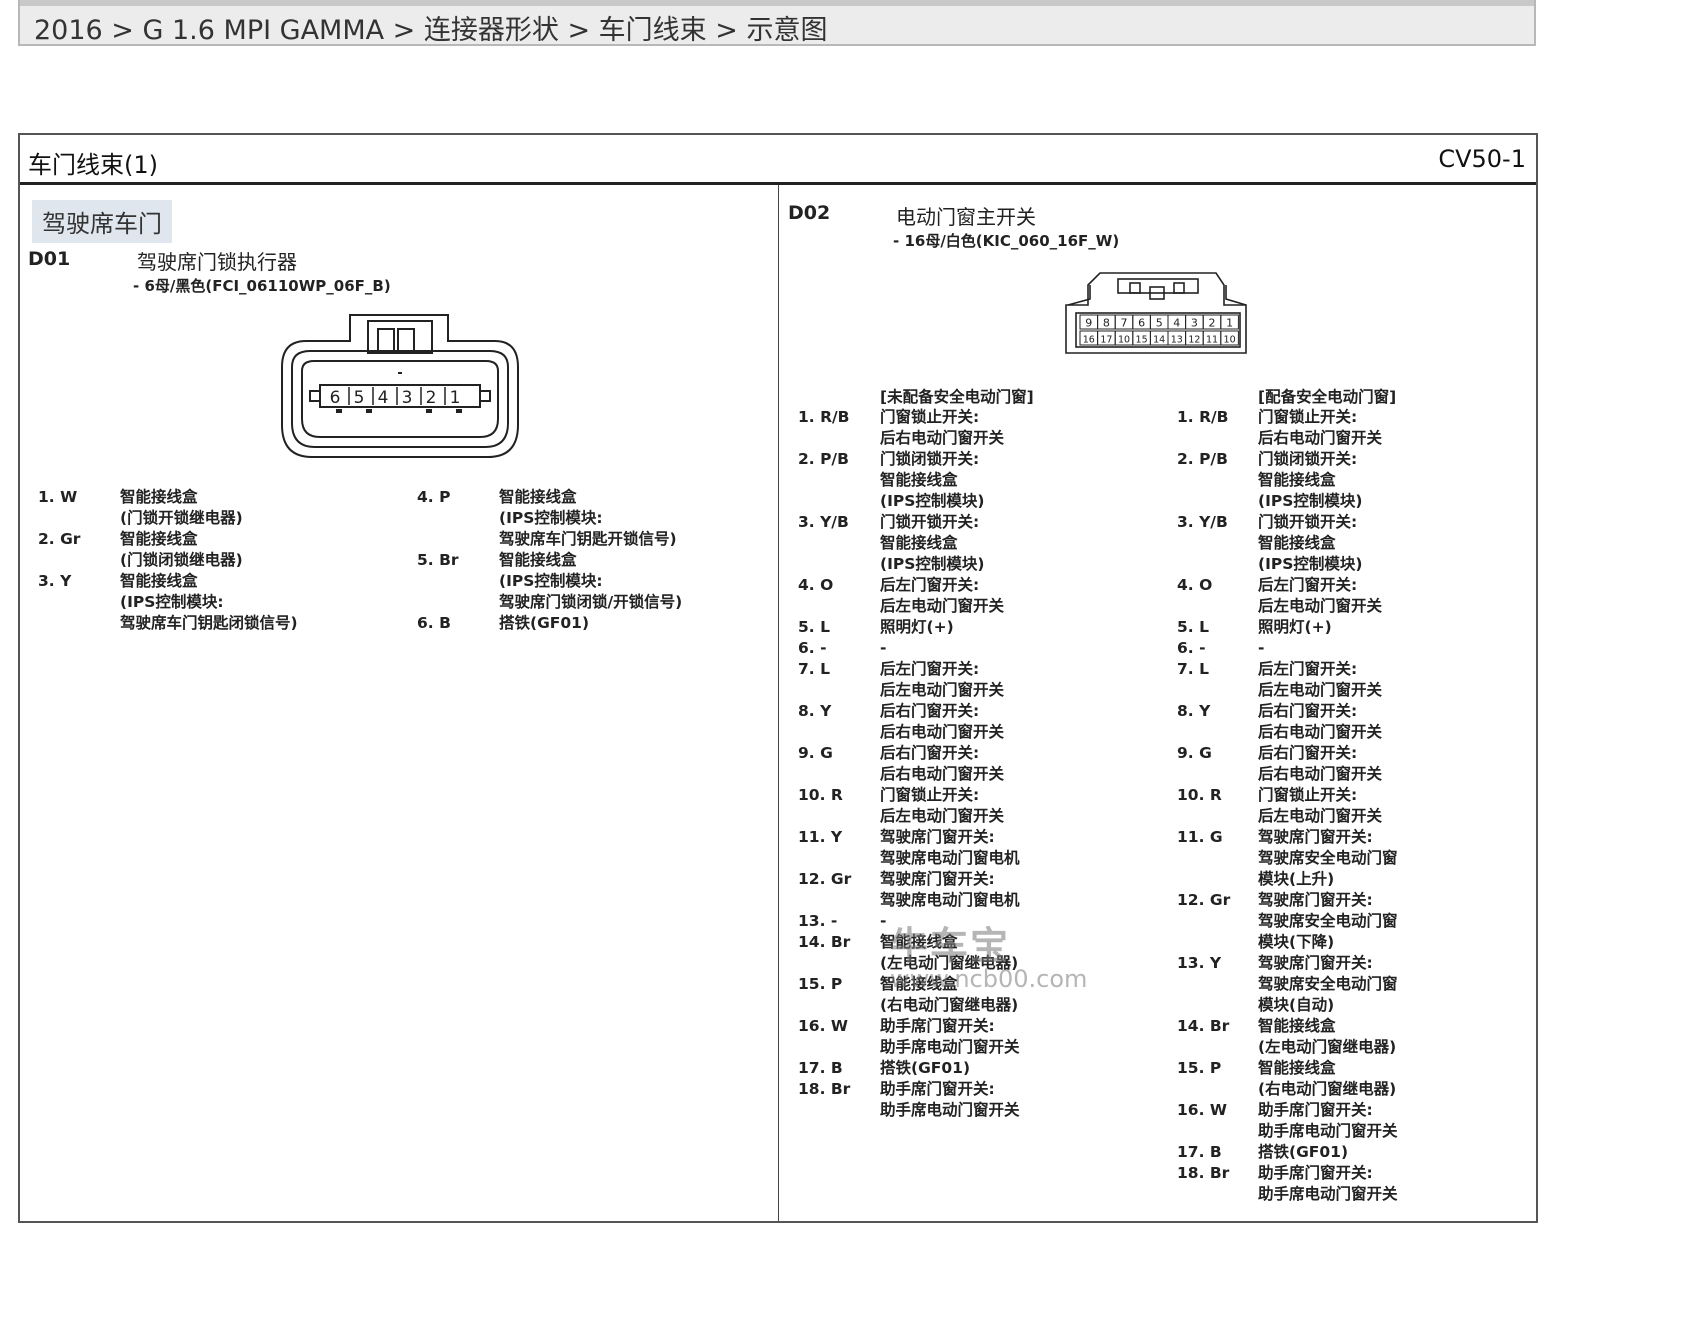 Image resolution: width=1698 pixels, height=1334 pixels. I want to click on d01-spec: - 6母/黑色(FCI_06110WP_06F_B), so click(262, 286).